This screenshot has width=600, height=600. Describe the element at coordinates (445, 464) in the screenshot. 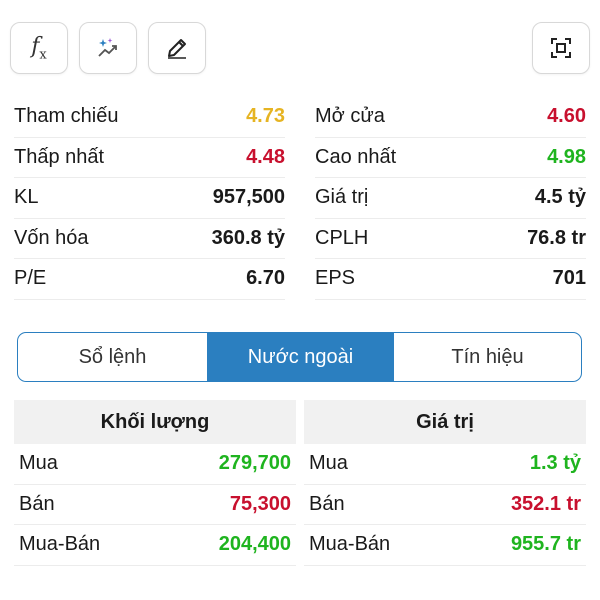

I see `table-row: Mua 1.3 tỷ` at that location.